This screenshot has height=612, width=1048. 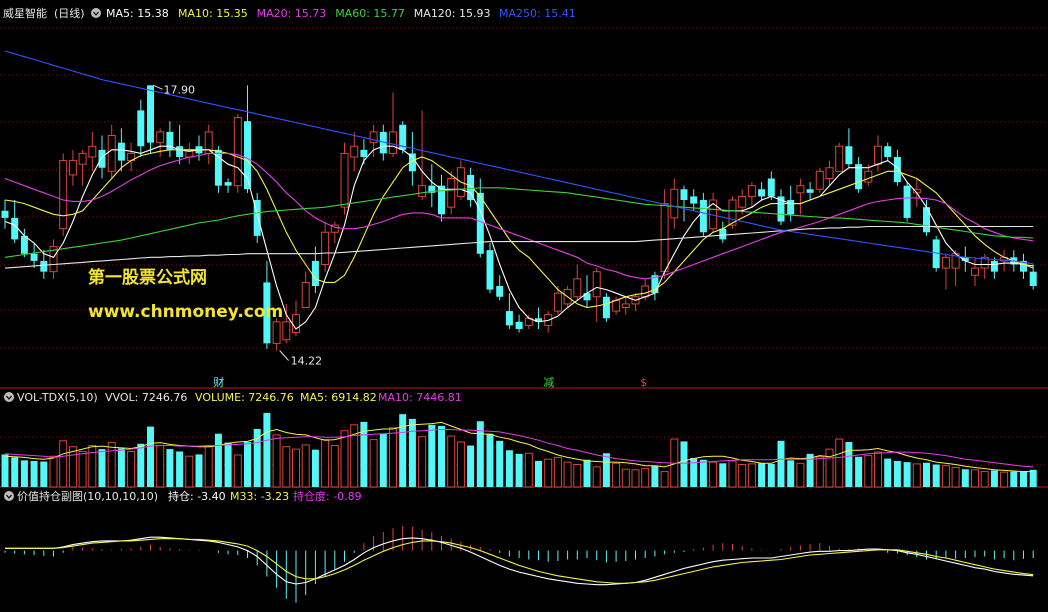 What do you see at coordinates (197, 496) in the screenshot?
I see `hold-label: 持仓: -3.40` at bounding box center [197, 496].